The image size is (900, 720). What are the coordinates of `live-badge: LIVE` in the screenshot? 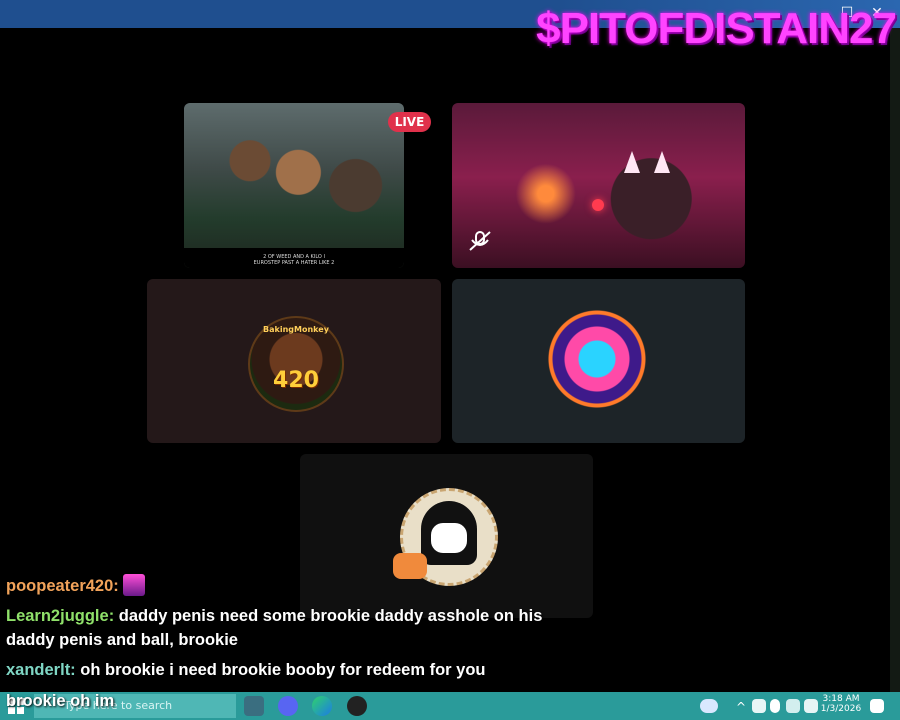 It's located at (409, 122).